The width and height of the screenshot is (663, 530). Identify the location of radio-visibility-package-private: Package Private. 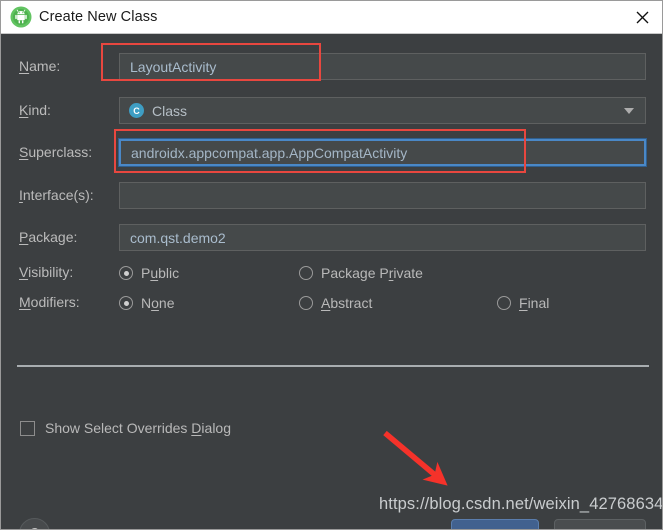
(361, 273).